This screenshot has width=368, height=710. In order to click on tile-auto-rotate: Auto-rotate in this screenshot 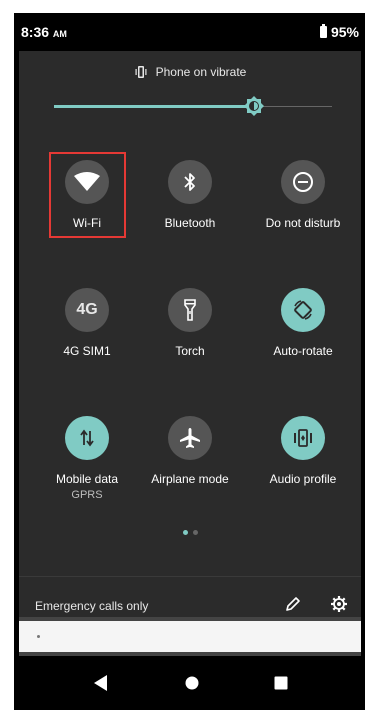, I will do `click(303, 323)`.